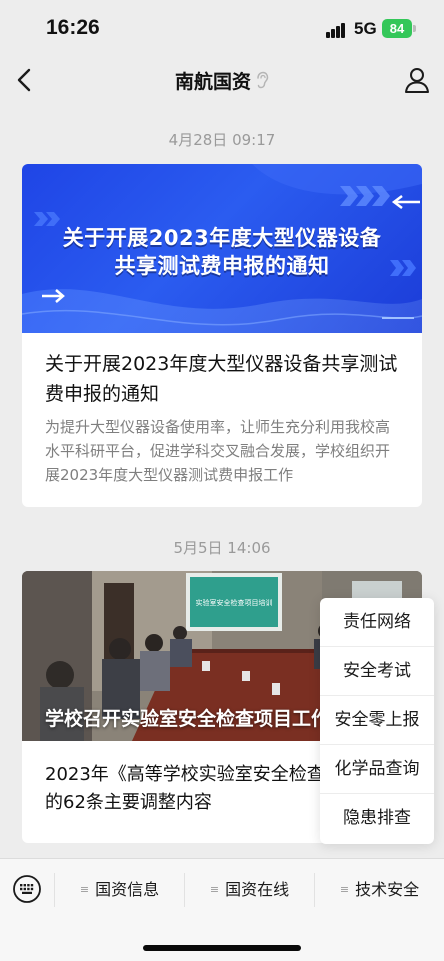  What do you see at coordinates (221, 379) in the screenshot?
I see `article-title: 关于开展2023年度大型仪器设备共享测试费申报的通知` at bounding box center [221, 379].